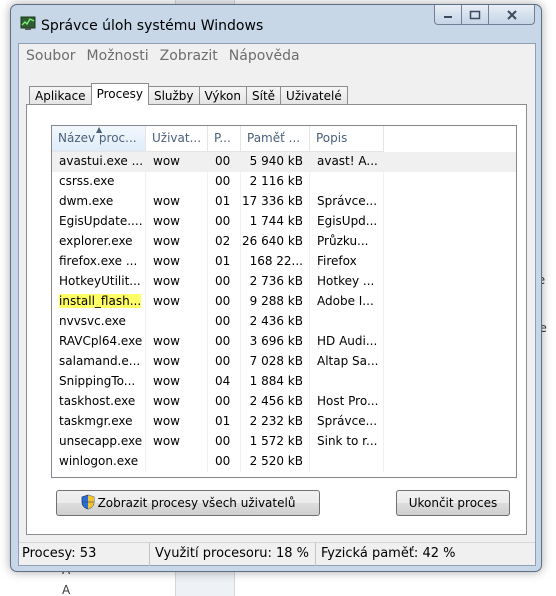  Describe the element at coordinates (314, 95) in the screenshot. I see `tab-uzivatele: Uživatelé` at that location.